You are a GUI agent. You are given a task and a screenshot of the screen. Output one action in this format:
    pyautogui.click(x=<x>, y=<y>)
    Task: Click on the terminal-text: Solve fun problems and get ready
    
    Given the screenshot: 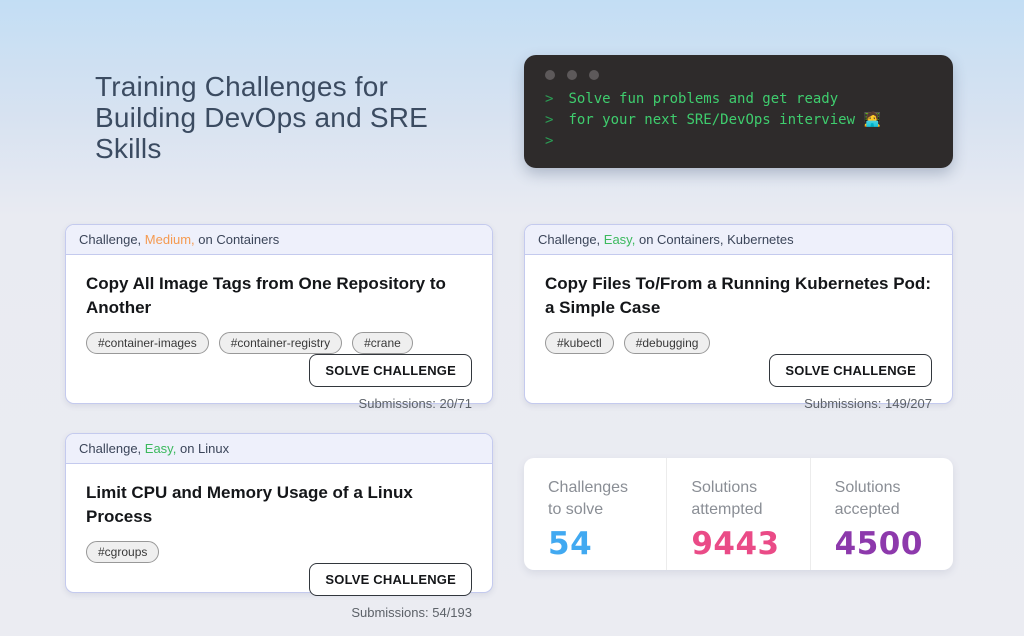 What is the action you would take?
    pyautogui.click(x=703, y=99)
    